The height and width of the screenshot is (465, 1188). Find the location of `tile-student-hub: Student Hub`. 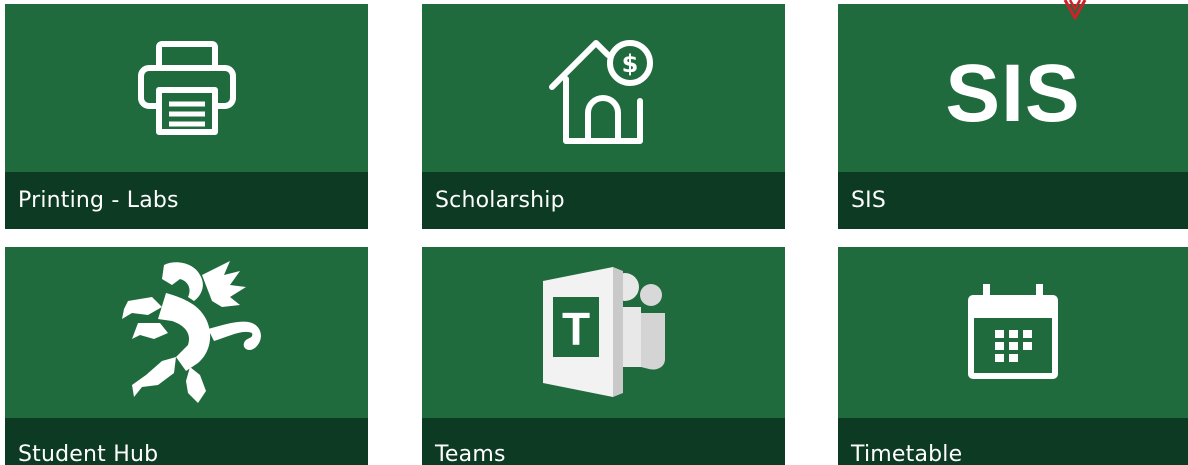

tile-student-hub: Student Hub is located at coordinates (186, 356).